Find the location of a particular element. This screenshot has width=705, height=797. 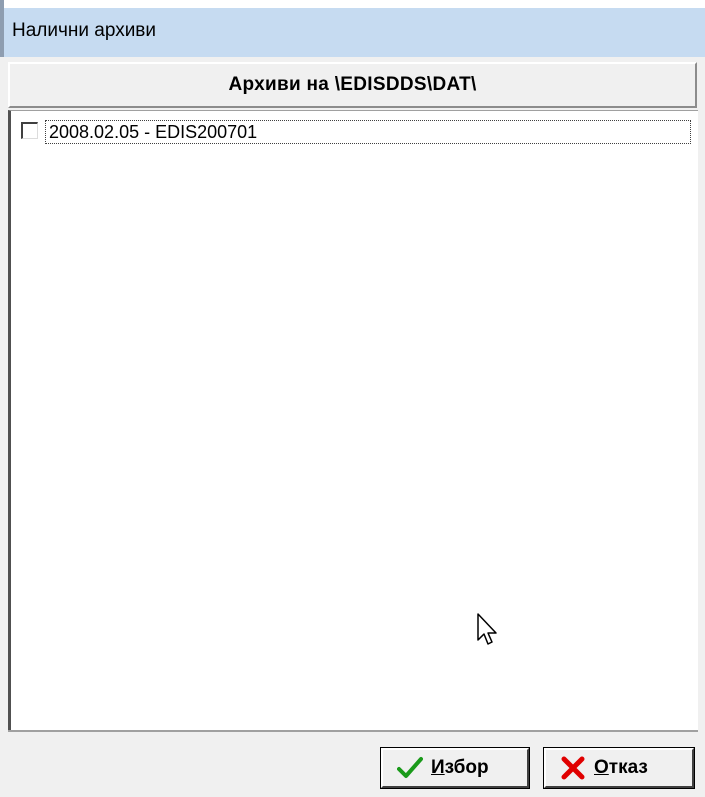

cancel-button-label: Отказ is located at coordinates (621, 768).